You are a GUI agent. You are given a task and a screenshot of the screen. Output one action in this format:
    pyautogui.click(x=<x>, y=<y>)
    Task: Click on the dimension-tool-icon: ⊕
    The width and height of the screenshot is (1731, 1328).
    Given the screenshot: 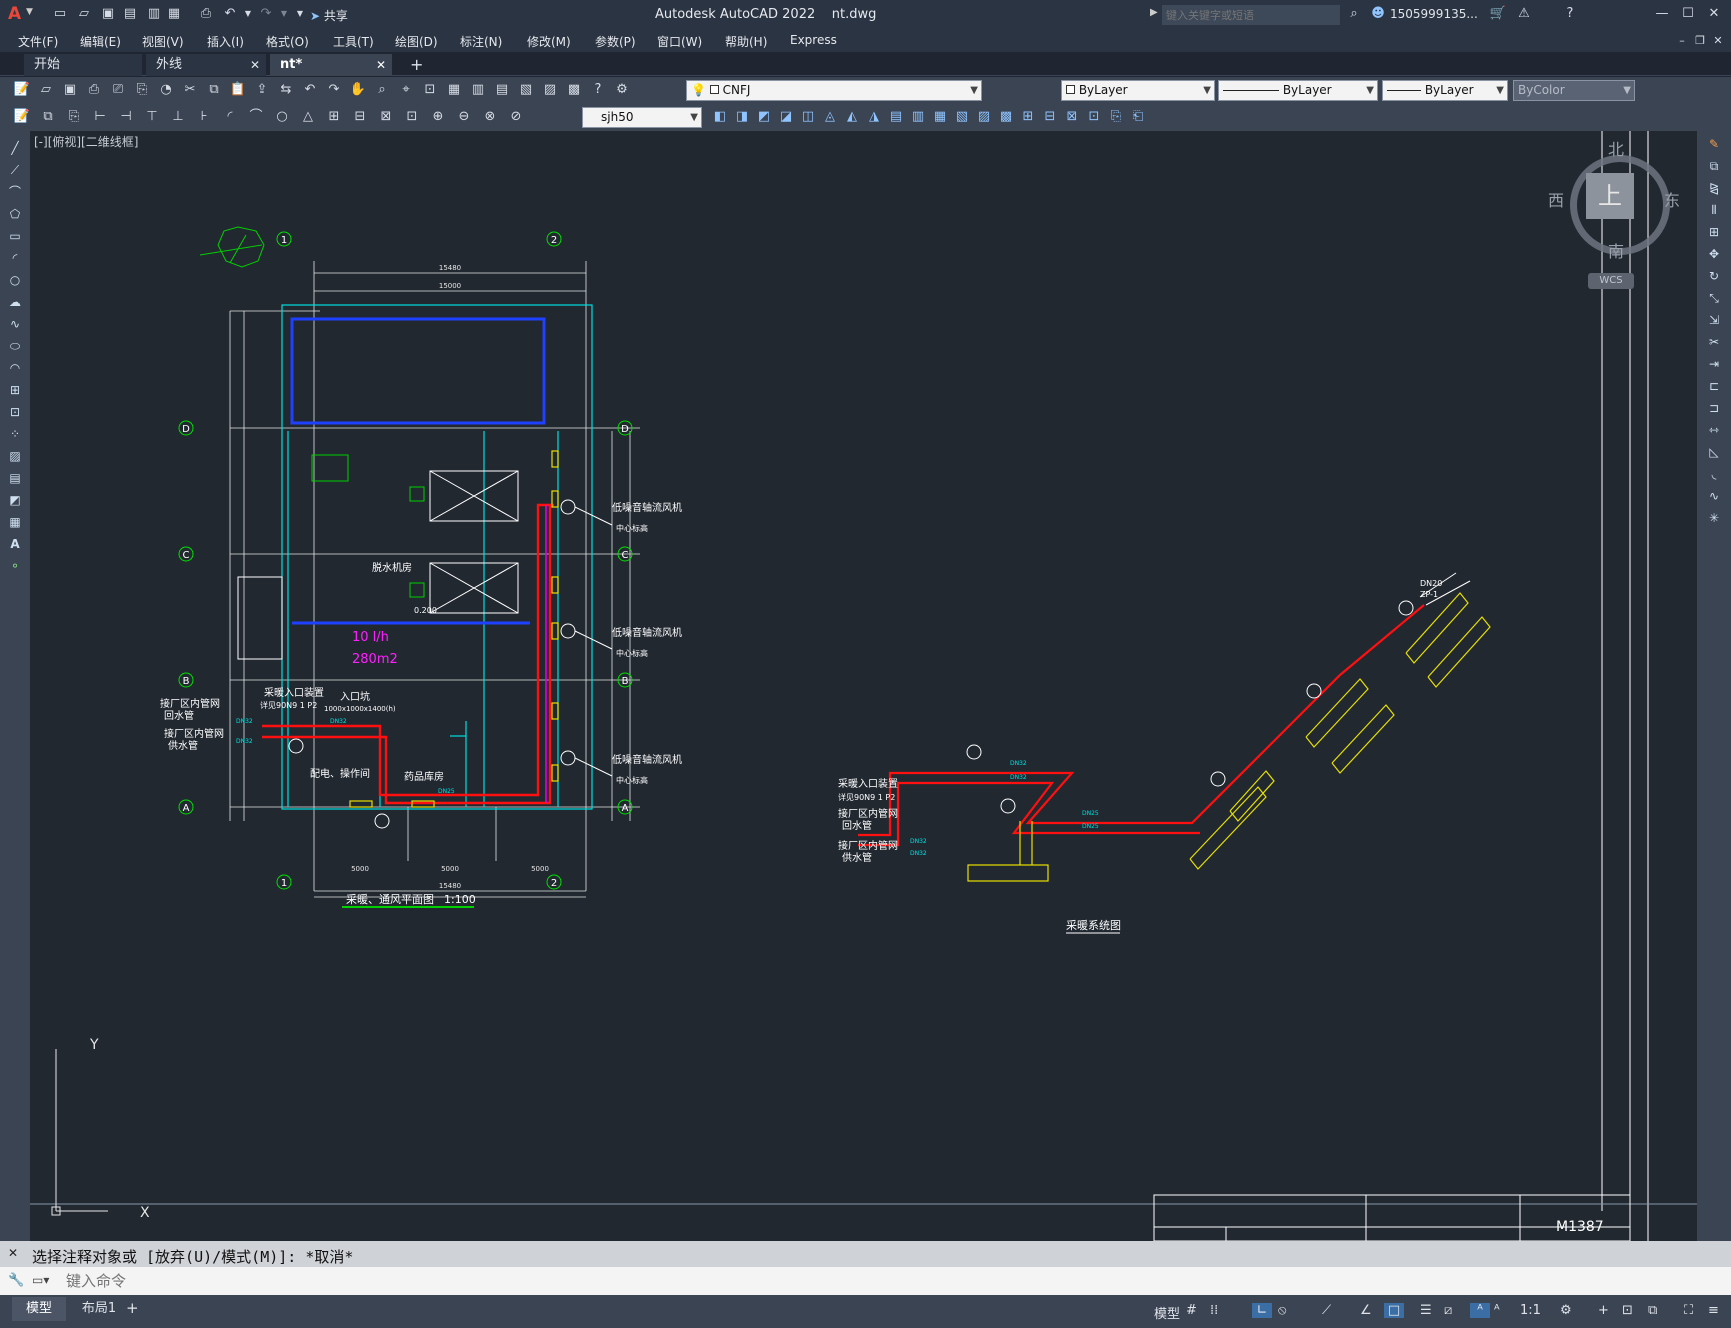 What is the action you would take?
    pyautogui.click(x=438, y=117)
    